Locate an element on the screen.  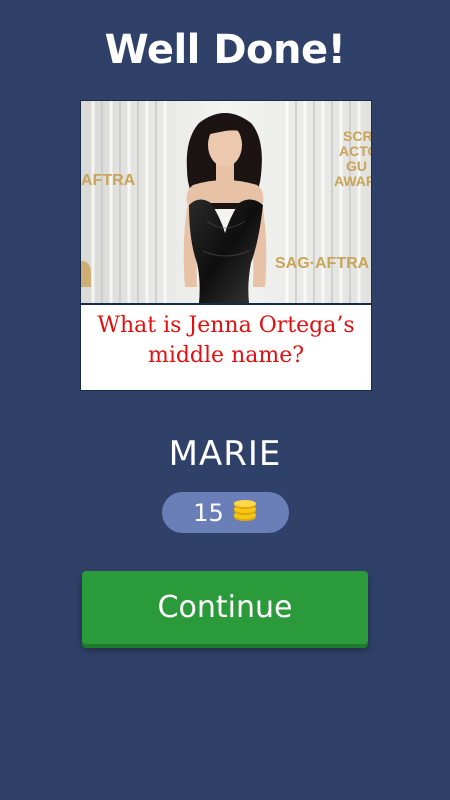
photo-logo-line-2: ACTO is located at coordinates (355, 151).